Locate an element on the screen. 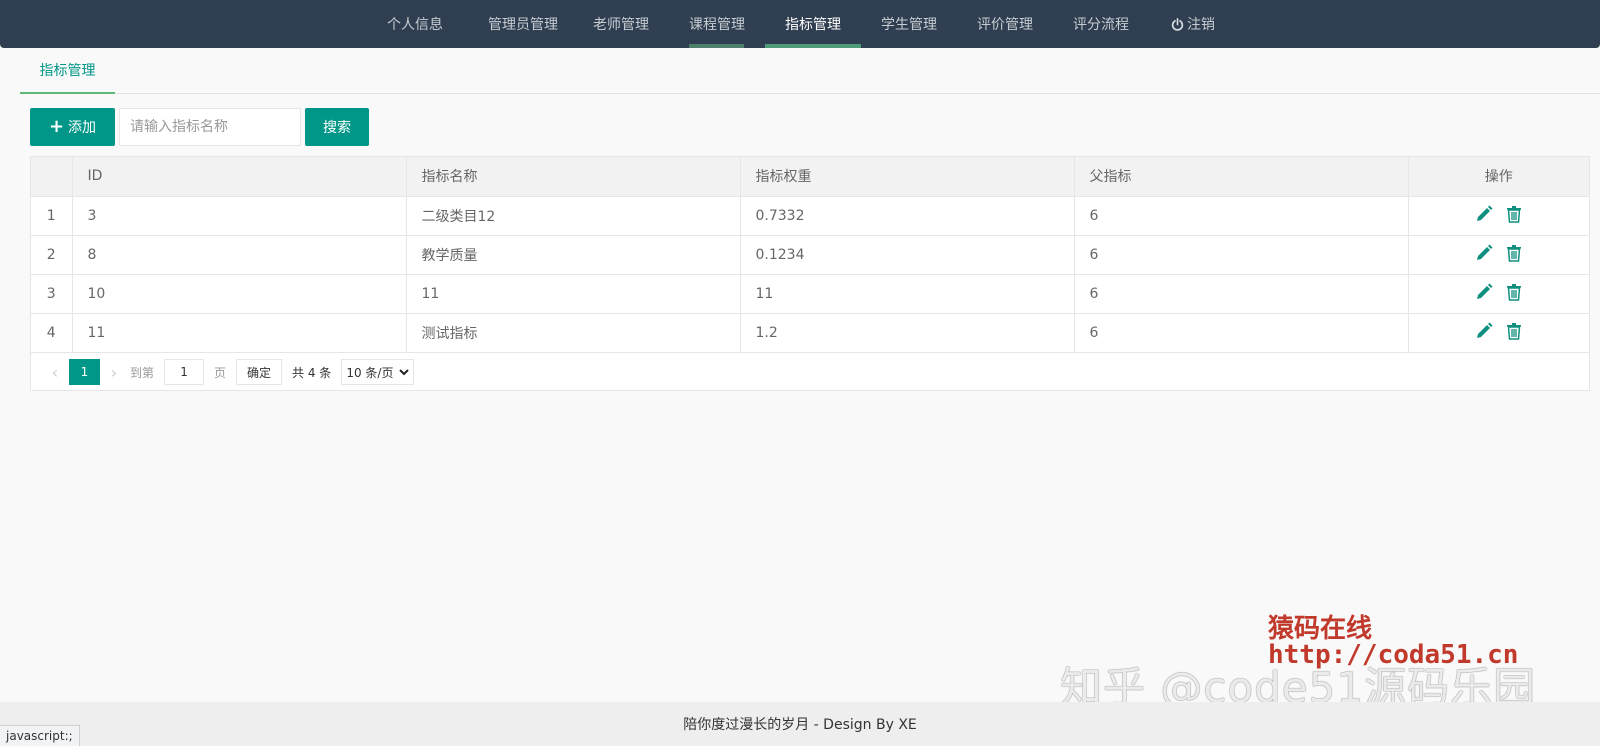 This screenshot has height=746, width=1600. footer: 陪你度过漫长的岁月 - Design By XE is located at coordinates (800, 724).